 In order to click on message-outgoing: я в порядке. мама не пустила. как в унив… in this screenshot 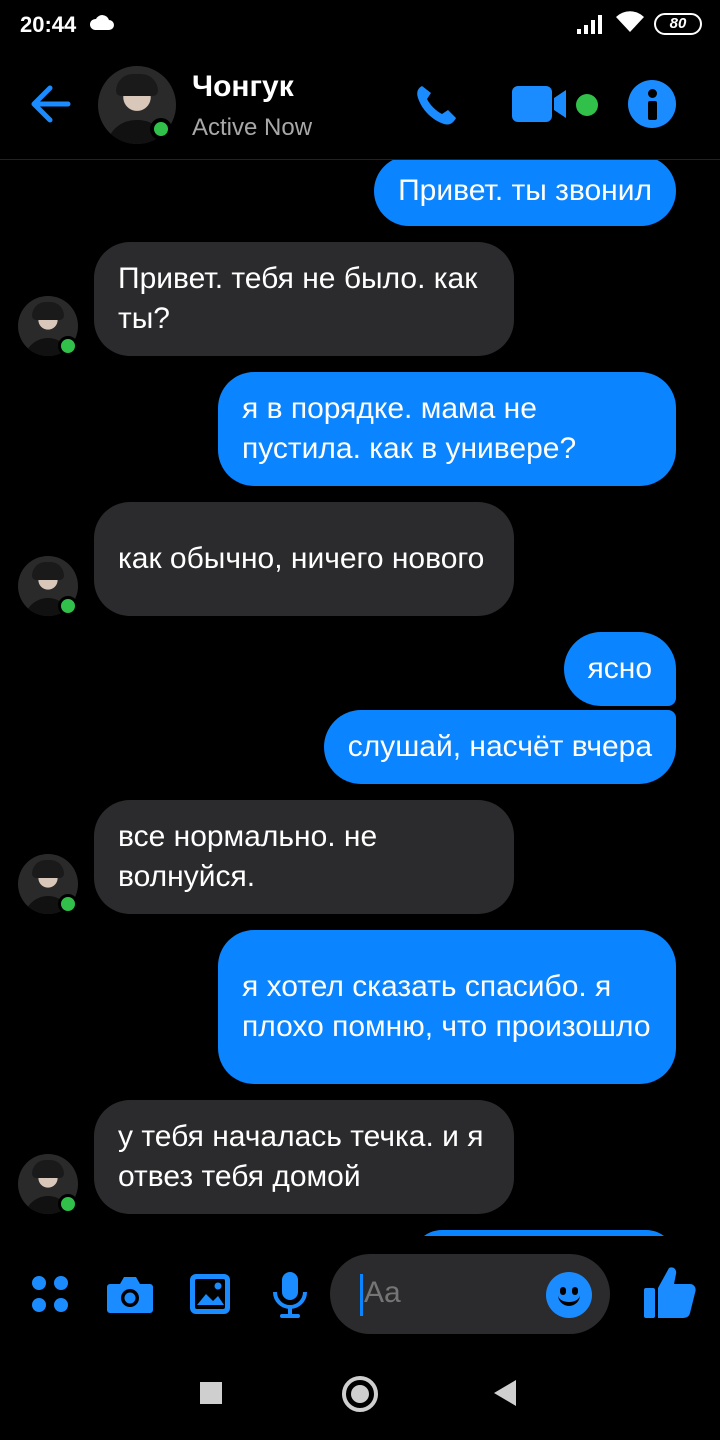, I will do `click(447, 429)`.